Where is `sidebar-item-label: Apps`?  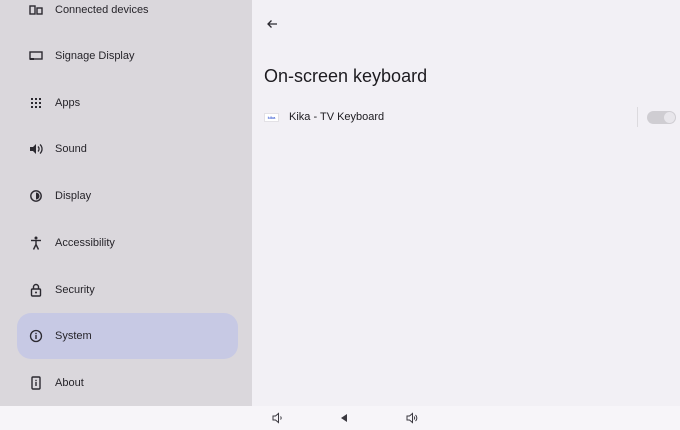
sidebar-item-label: Apps is located at coordinates (68, 103).